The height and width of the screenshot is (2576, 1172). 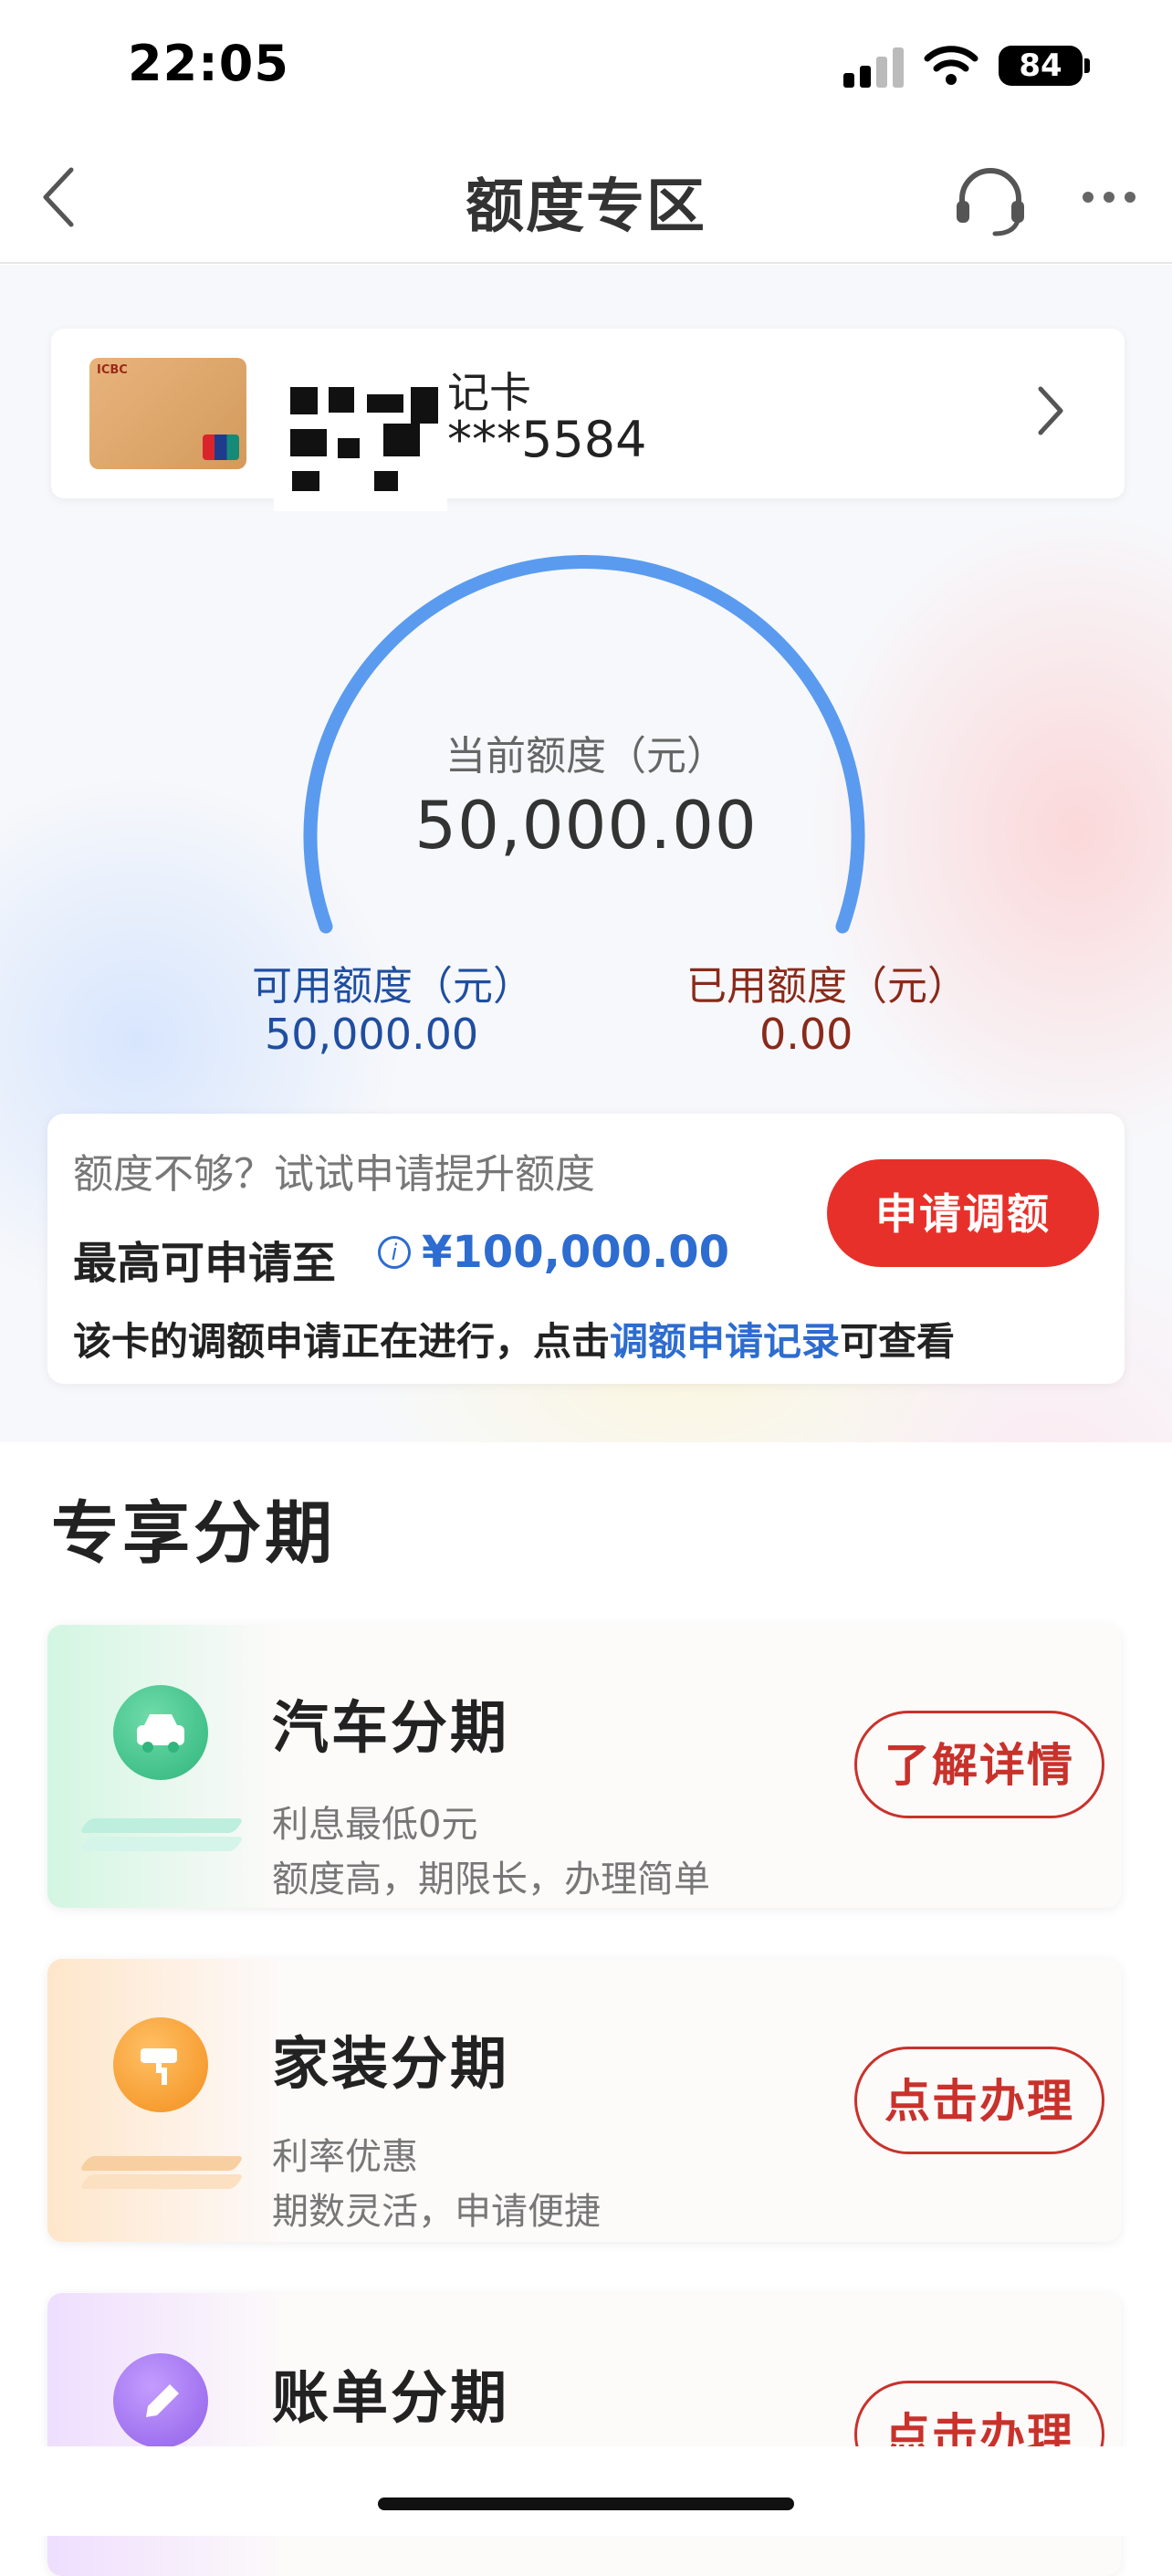 I want to click on car-icon, so click(x=160, y=1733).